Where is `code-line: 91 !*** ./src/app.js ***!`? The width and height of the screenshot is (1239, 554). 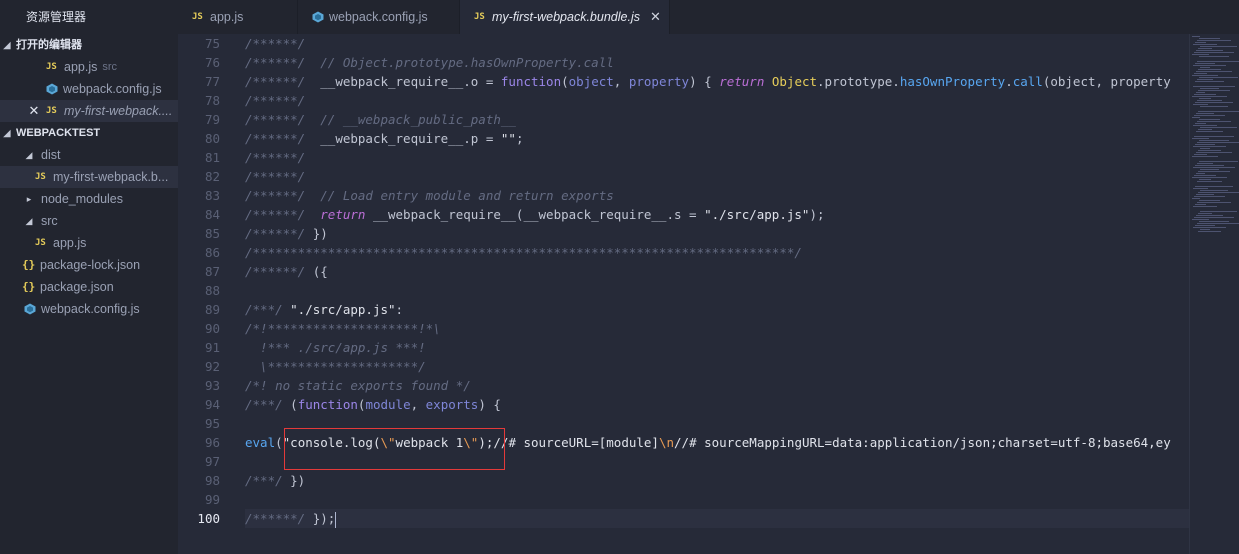 code-line: 91 !*** ./src/app.js ***! is located at coordinates (683, 347).